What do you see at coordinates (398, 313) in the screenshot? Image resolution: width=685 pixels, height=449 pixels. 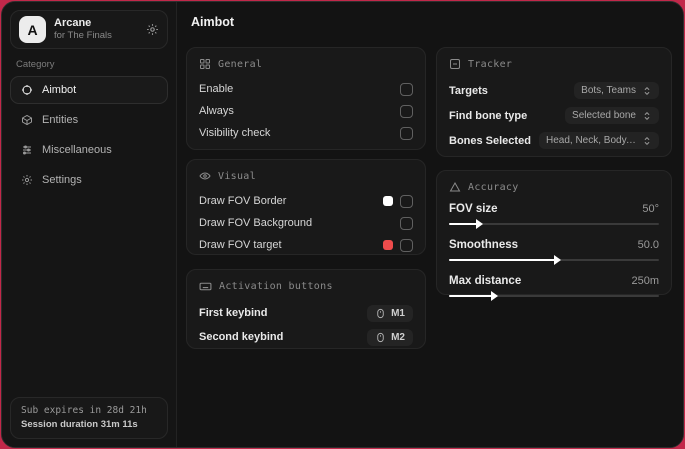 I see `keybind-value: M1` at bounding box center [398, 313].